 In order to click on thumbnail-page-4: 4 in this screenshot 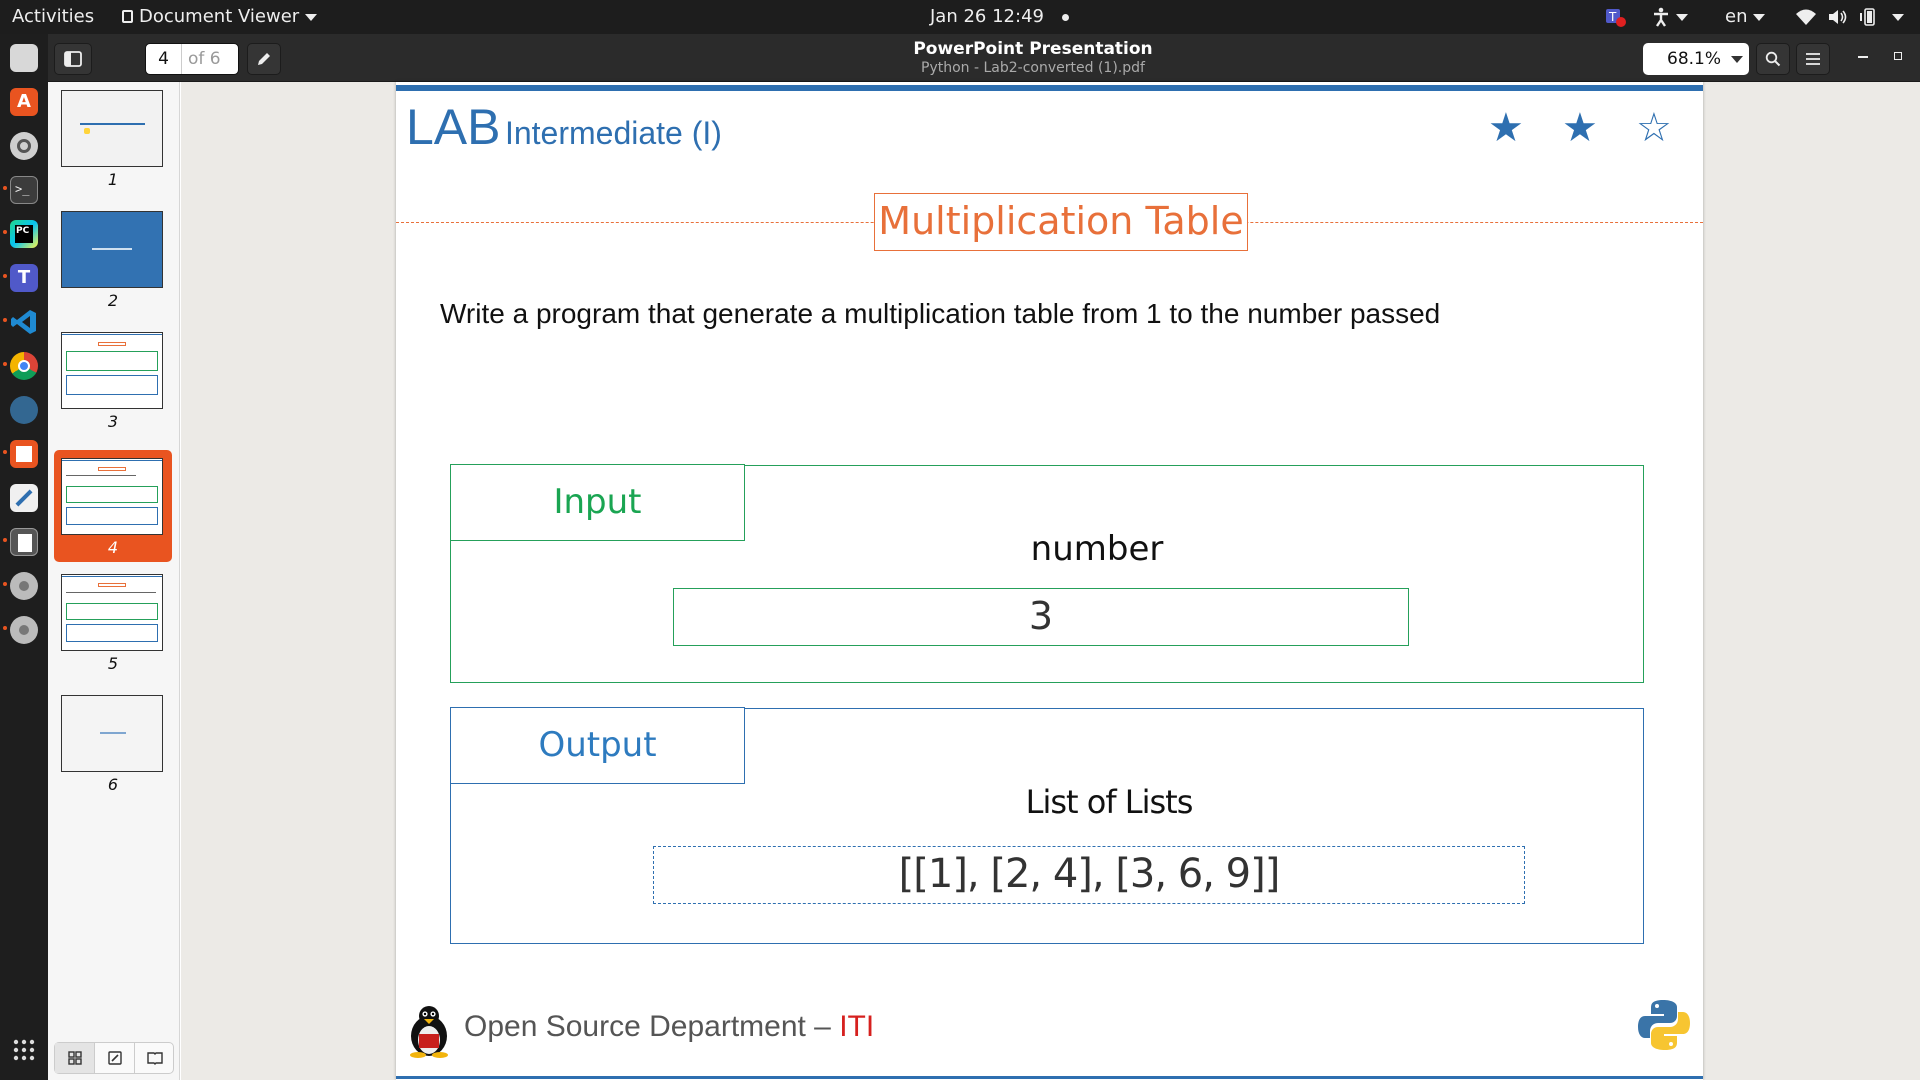, I will do `click(113, 506)`.